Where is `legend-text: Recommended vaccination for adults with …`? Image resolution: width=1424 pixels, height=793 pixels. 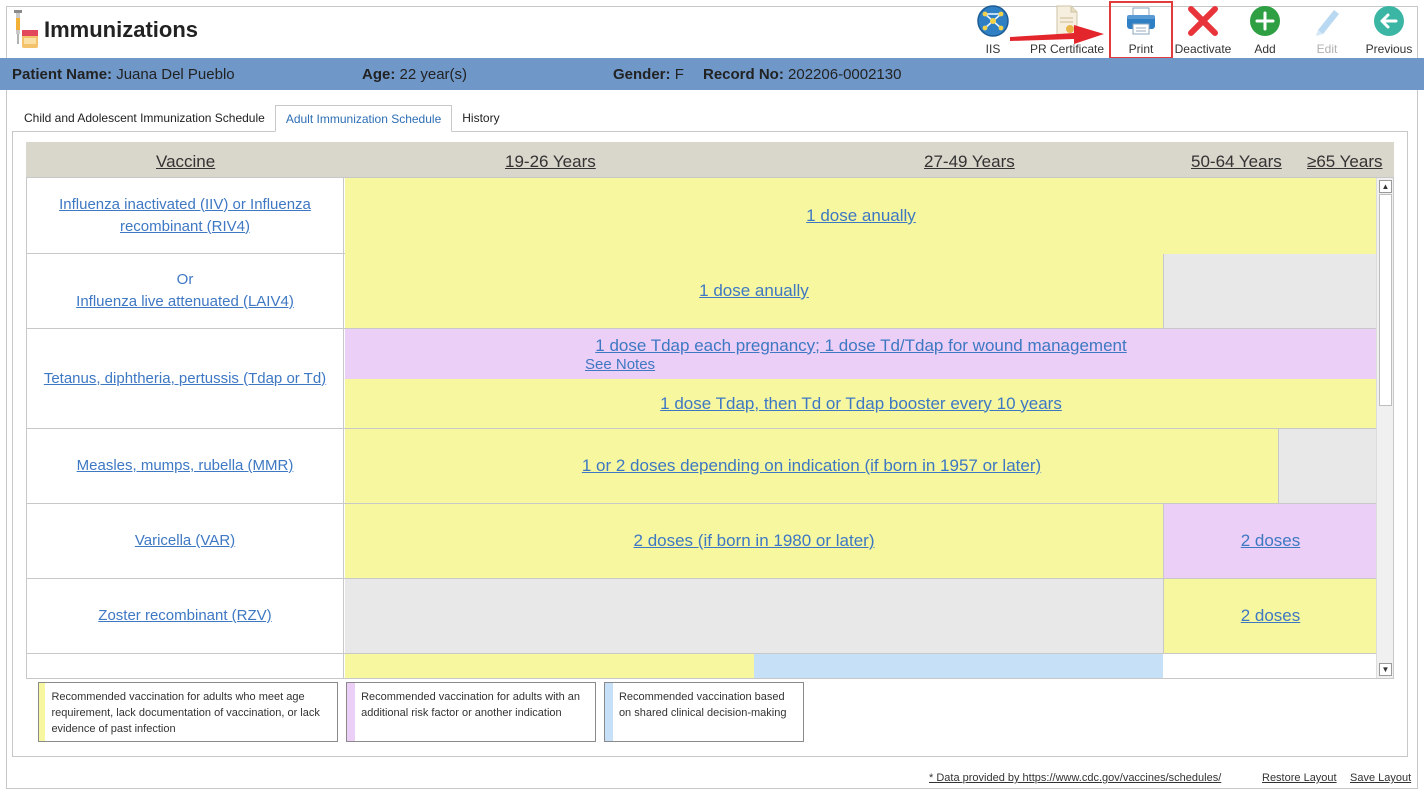 legend-text: Recommended vaccination for adults with … is located at coordinates (470, 705).